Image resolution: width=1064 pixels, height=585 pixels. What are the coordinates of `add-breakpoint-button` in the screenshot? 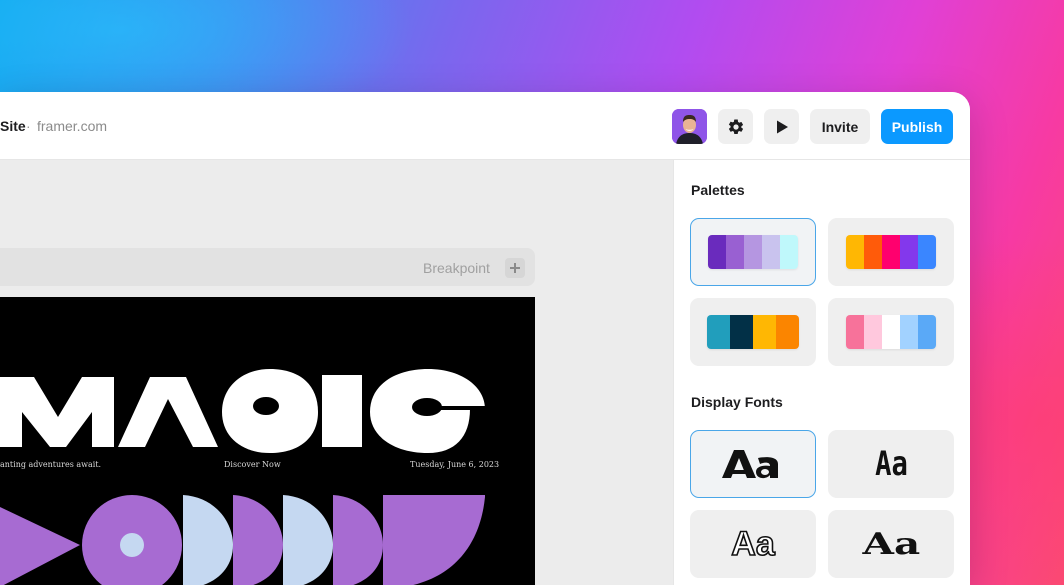 It's located at (515, 268).